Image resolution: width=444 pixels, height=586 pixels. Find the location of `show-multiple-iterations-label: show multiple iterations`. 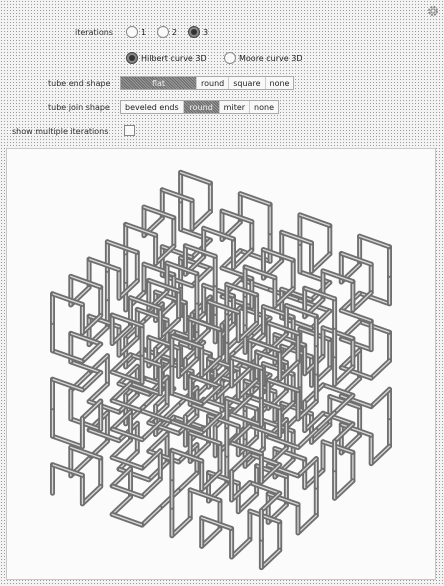

show-multiple-iterations-label: show multiple iterations is located at coordinates (60, 131).